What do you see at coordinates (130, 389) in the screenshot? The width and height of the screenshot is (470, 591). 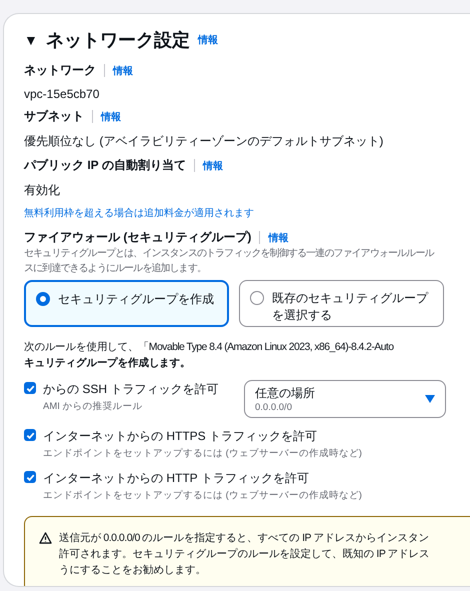 I see `rule-label: からの SSH トラフィックを許可` at bounding box center [130, 389].